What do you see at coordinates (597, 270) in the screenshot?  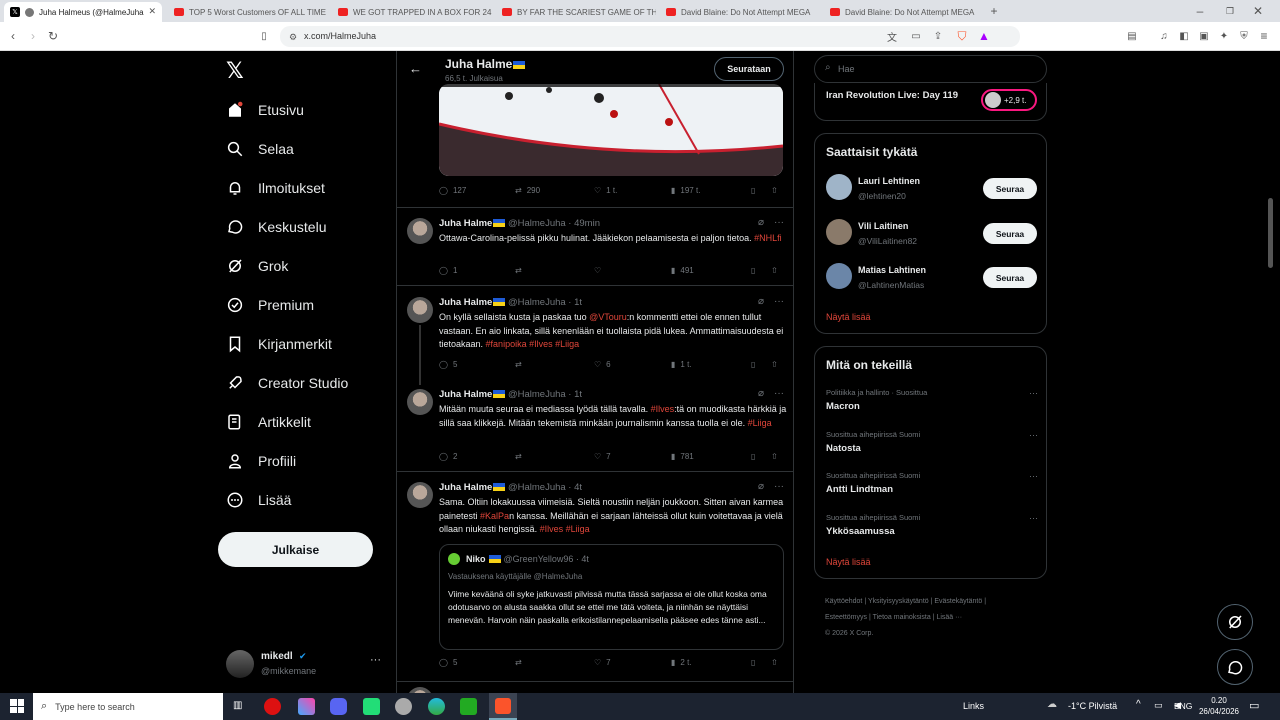 I see `heart-icon: ♡` at bounding box center [597, 270].